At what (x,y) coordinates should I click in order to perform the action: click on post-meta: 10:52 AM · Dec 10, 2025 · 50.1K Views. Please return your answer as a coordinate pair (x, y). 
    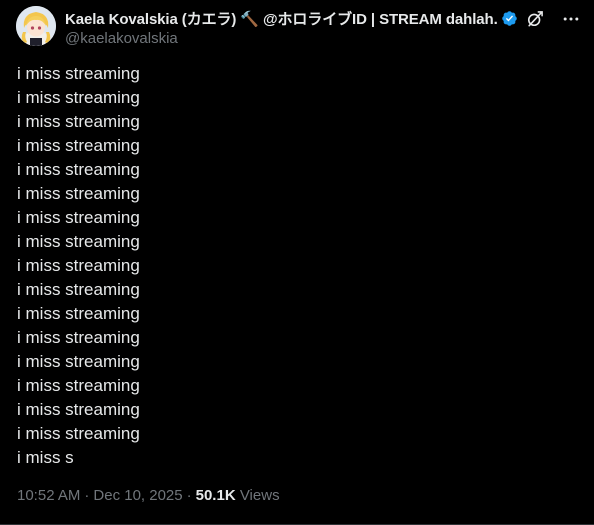
    Looking at the image, I should click on (148, 496).